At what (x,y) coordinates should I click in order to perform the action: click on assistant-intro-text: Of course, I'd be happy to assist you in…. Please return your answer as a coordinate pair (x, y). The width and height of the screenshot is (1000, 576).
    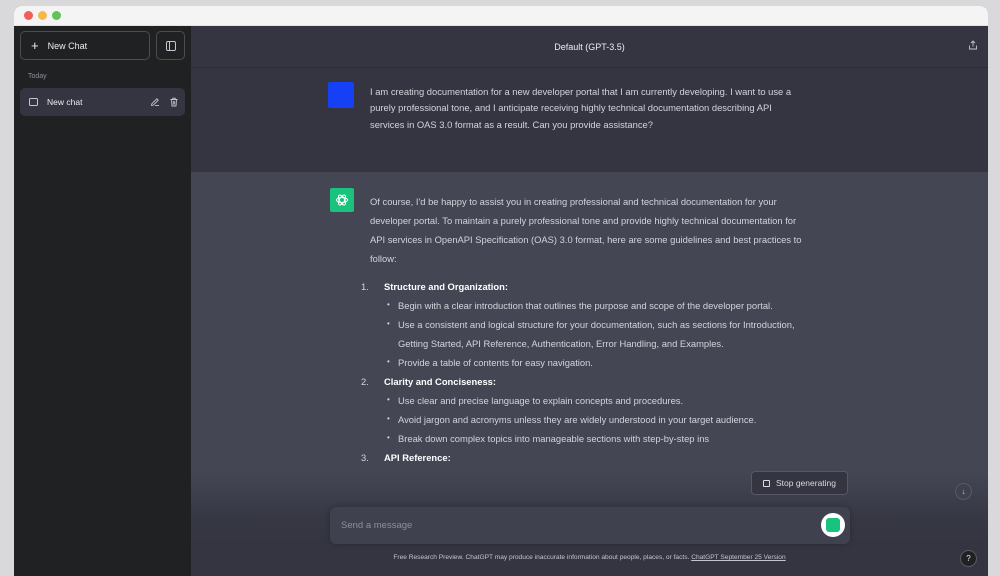
    Looking at the image, I should click on (586, 230).